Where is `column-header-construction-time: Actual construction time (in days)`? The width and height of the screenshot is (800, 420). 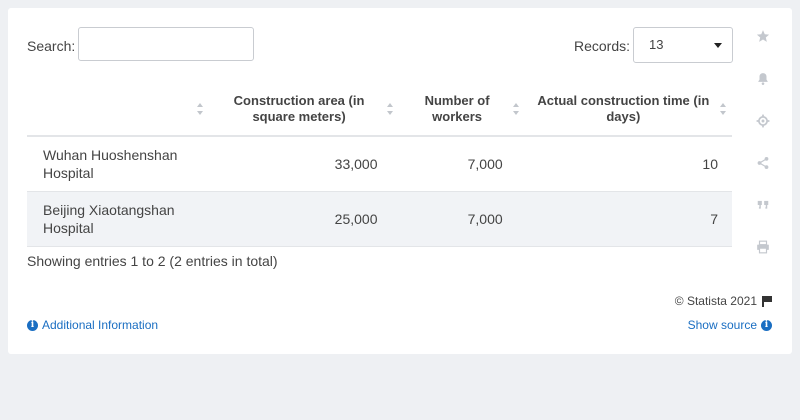 column-header-construction-time: Actual construction time (in days) is located at coordinates (628, 110).